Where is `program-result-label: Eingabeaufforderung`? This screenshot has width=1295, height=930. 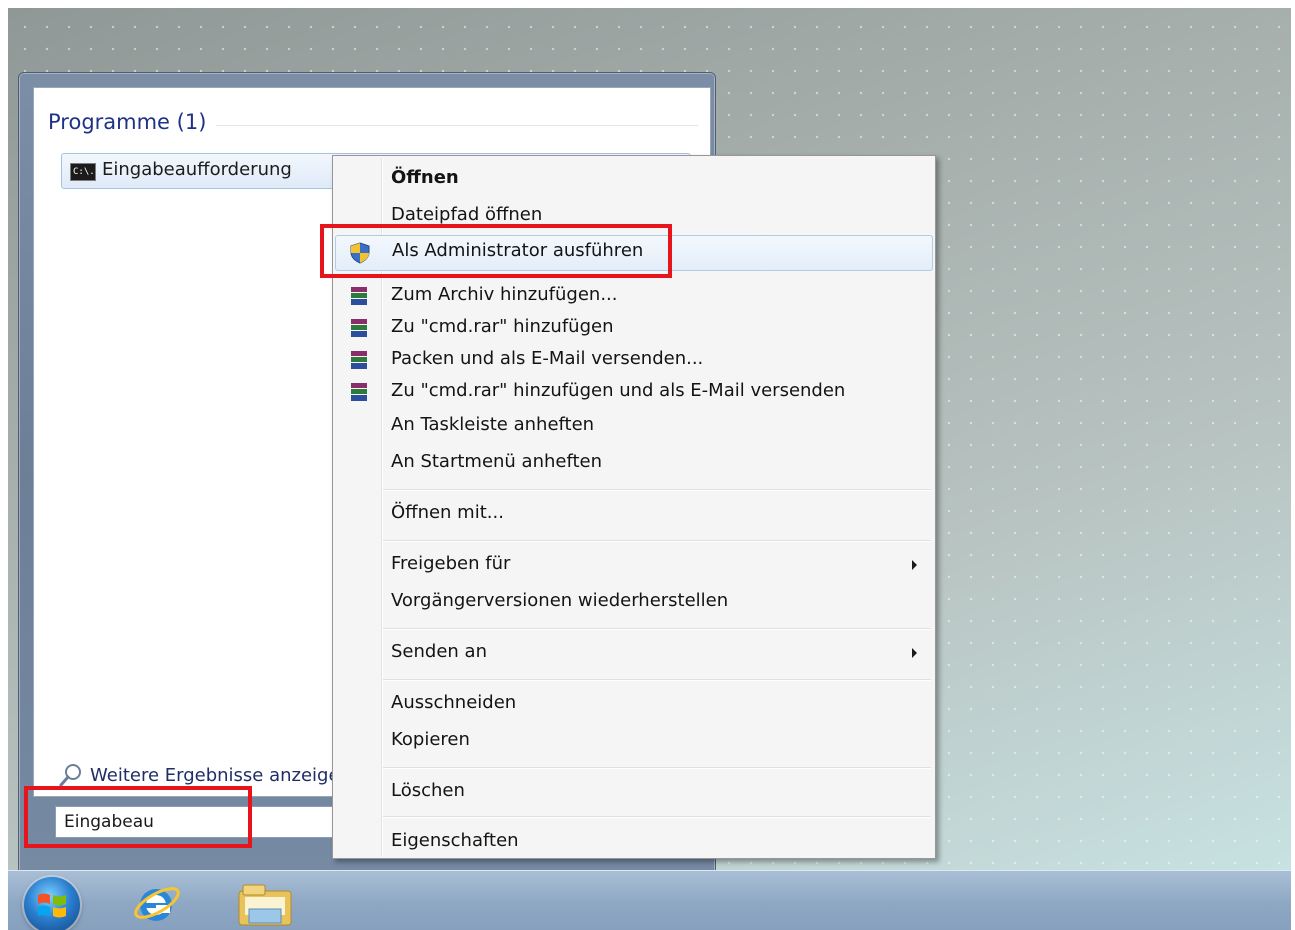
program-result-label: Eingabeaufforderung is located at coordinates (197, 169).